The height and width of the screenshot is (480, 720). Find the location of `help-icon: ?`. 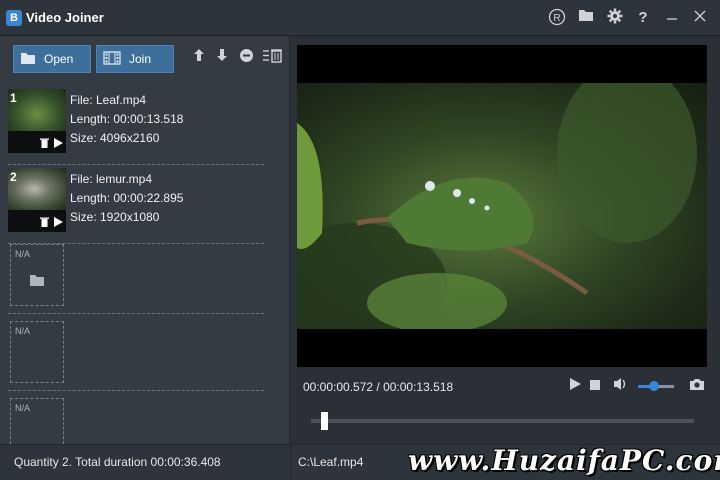

help-icon: ? is located at coordinates (643, 18).